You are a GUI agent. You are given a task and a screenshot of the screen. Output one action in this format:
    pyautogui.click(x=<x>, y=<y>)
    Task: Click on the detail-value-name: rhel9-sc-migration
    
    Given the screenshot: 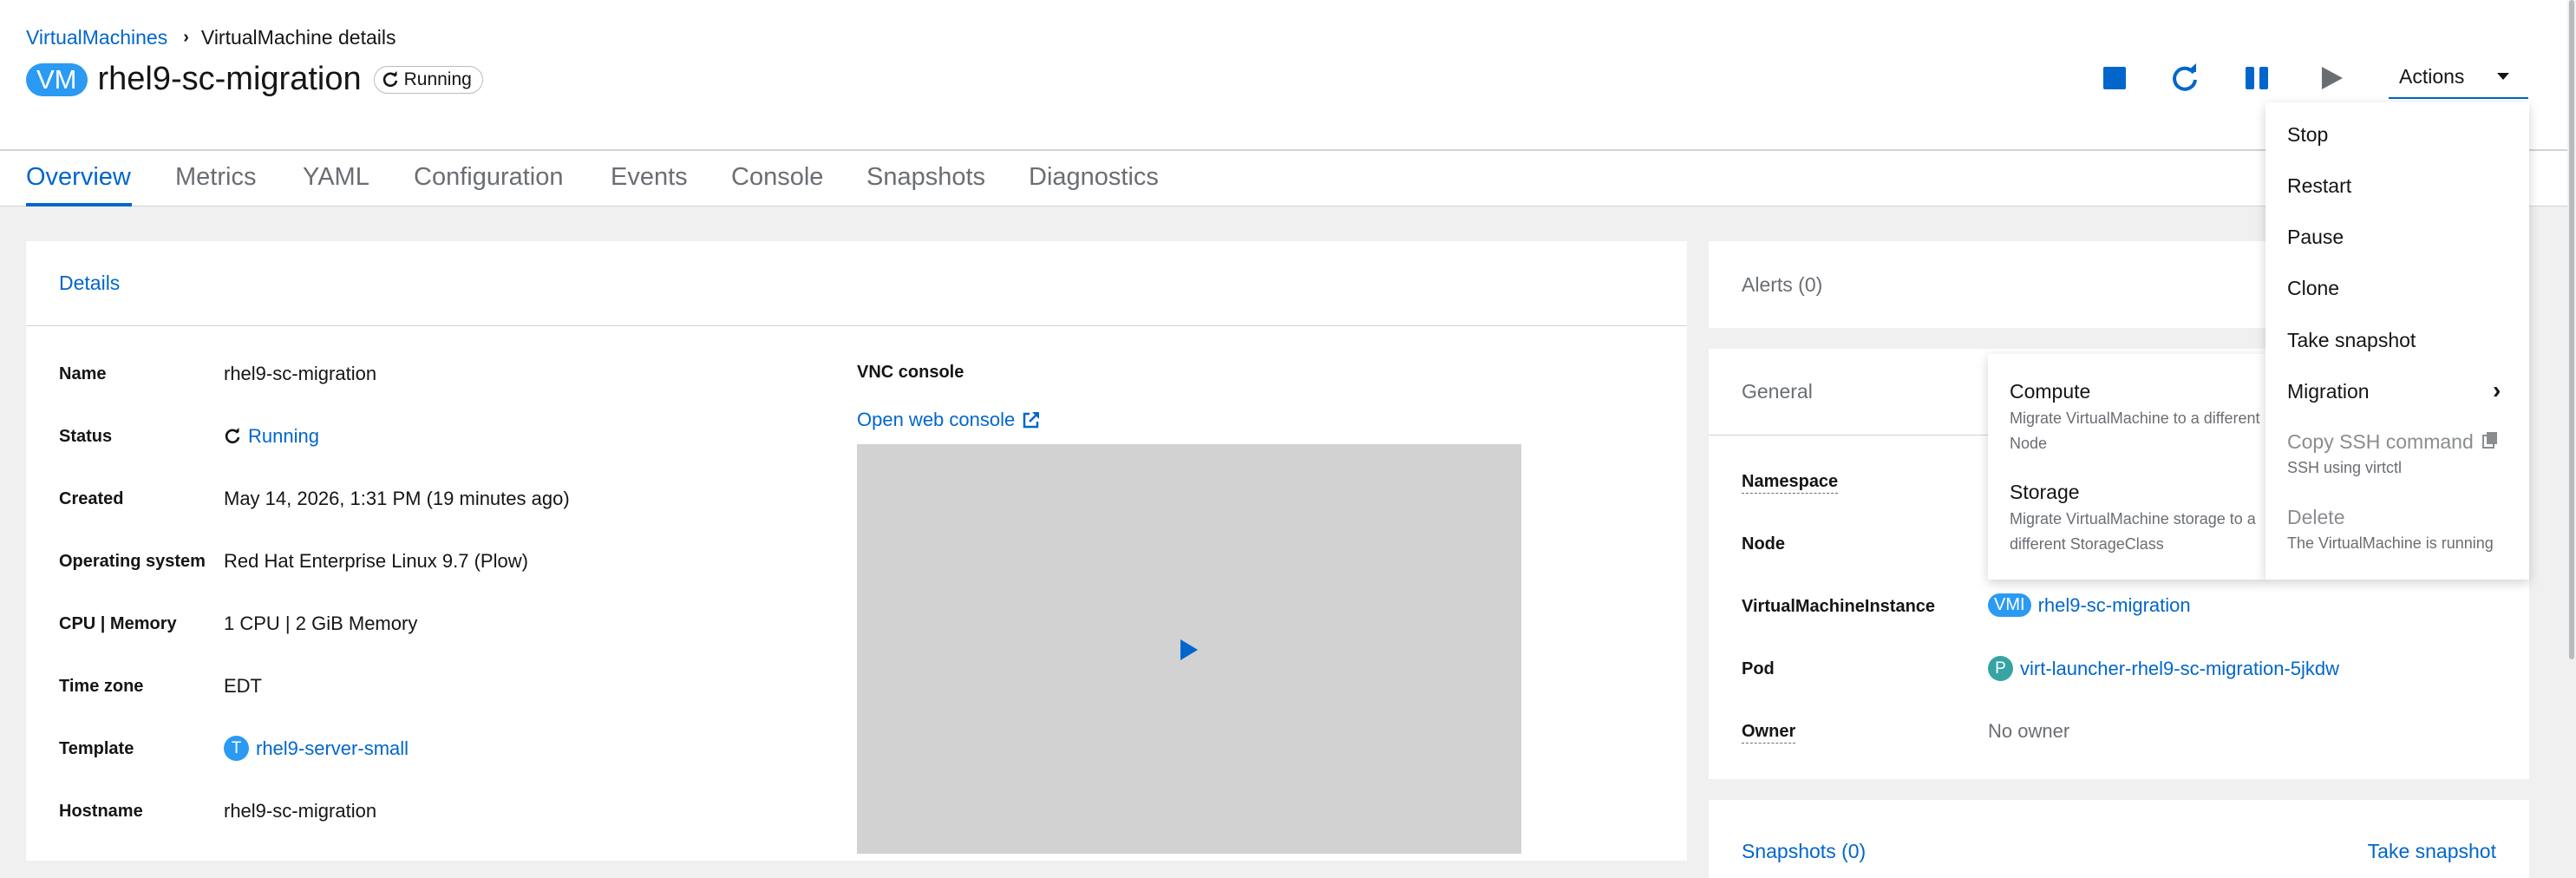 What is the action you would take?
    pyautogui.click(x=300, y=374)
    